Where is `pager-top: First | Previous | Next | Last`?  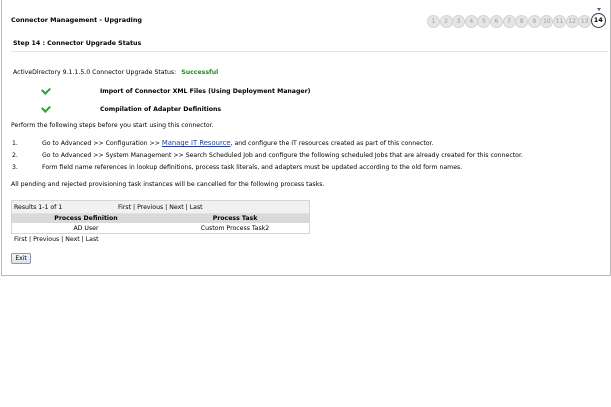
pager-top: First | Previous | Next | Last is located at coordinates (160, 207).